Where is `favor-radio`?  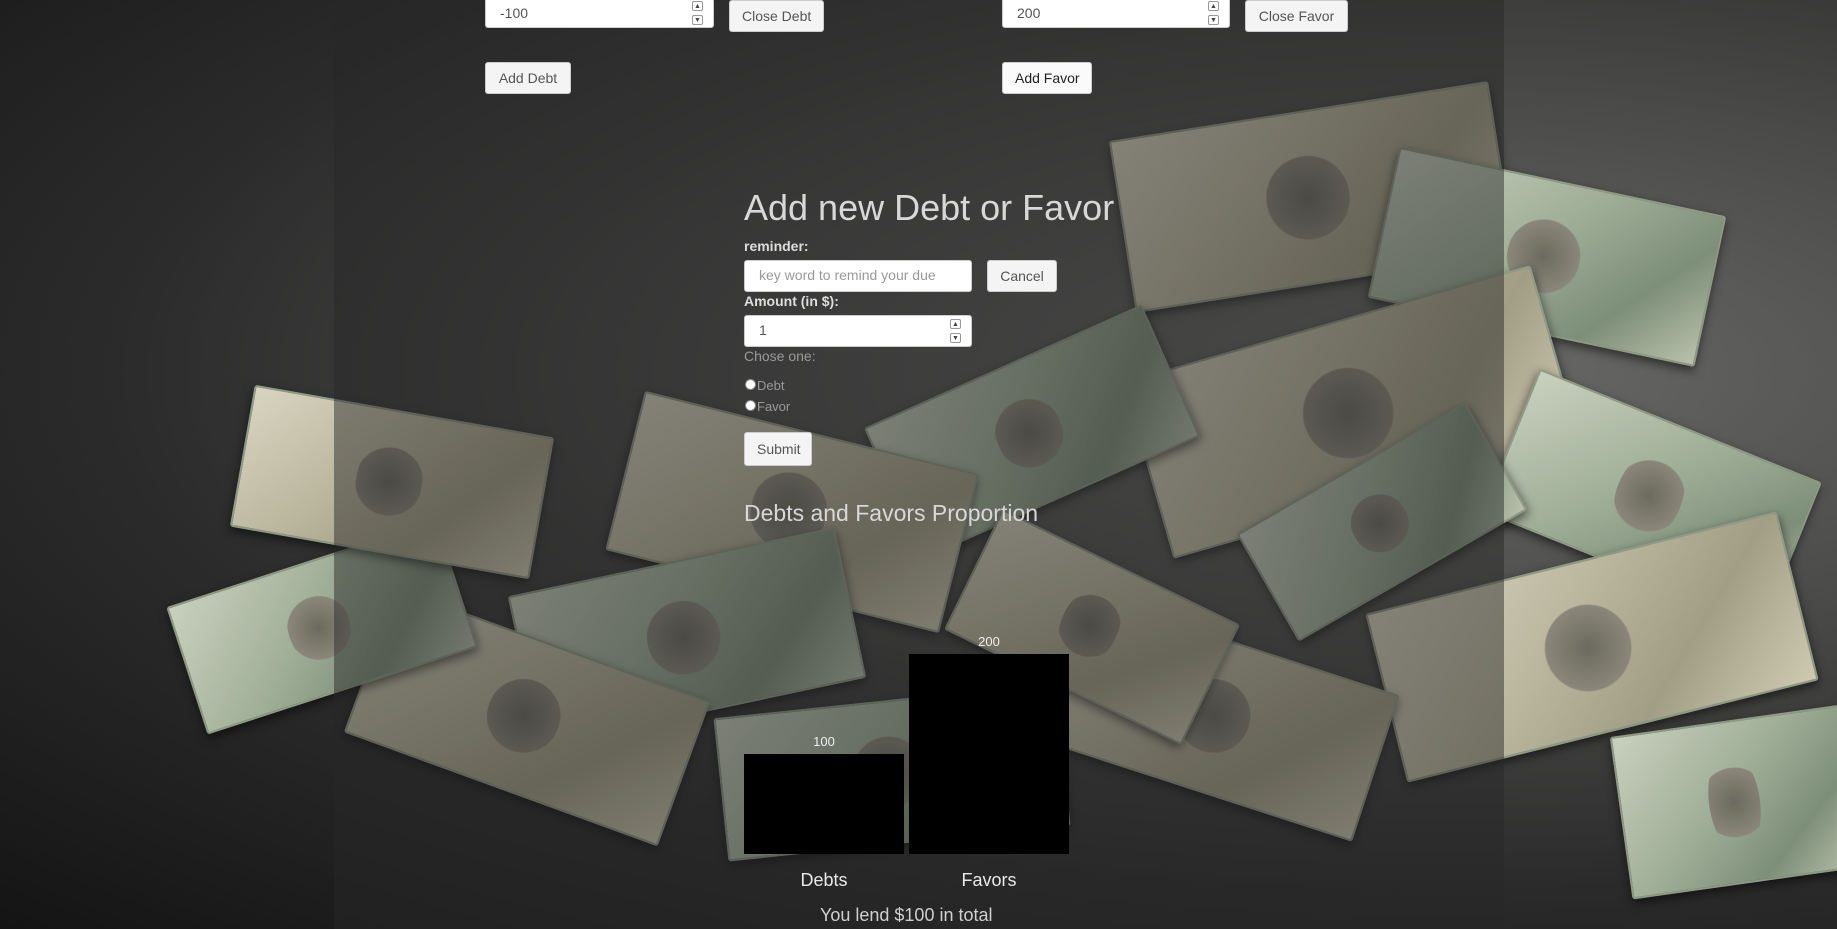 favor-radio is located at coordinates (750, 405).